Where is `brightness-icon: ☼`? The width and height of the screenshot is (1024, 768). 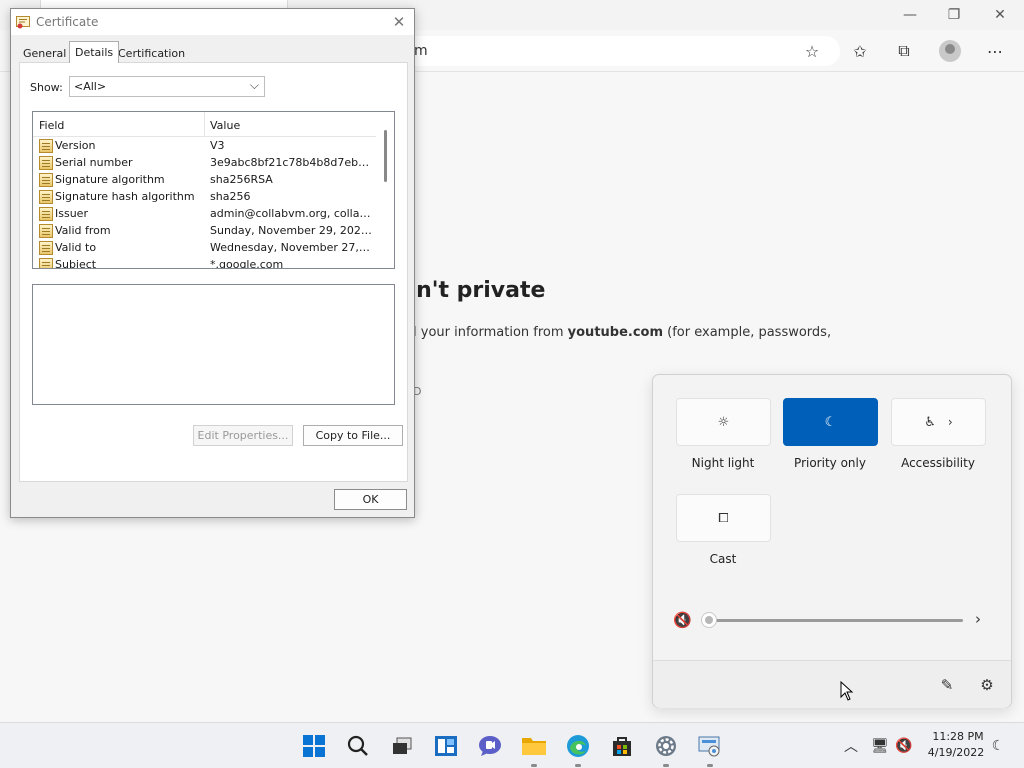
brightness-icon: ☼ is located at coordinates (723, 422).